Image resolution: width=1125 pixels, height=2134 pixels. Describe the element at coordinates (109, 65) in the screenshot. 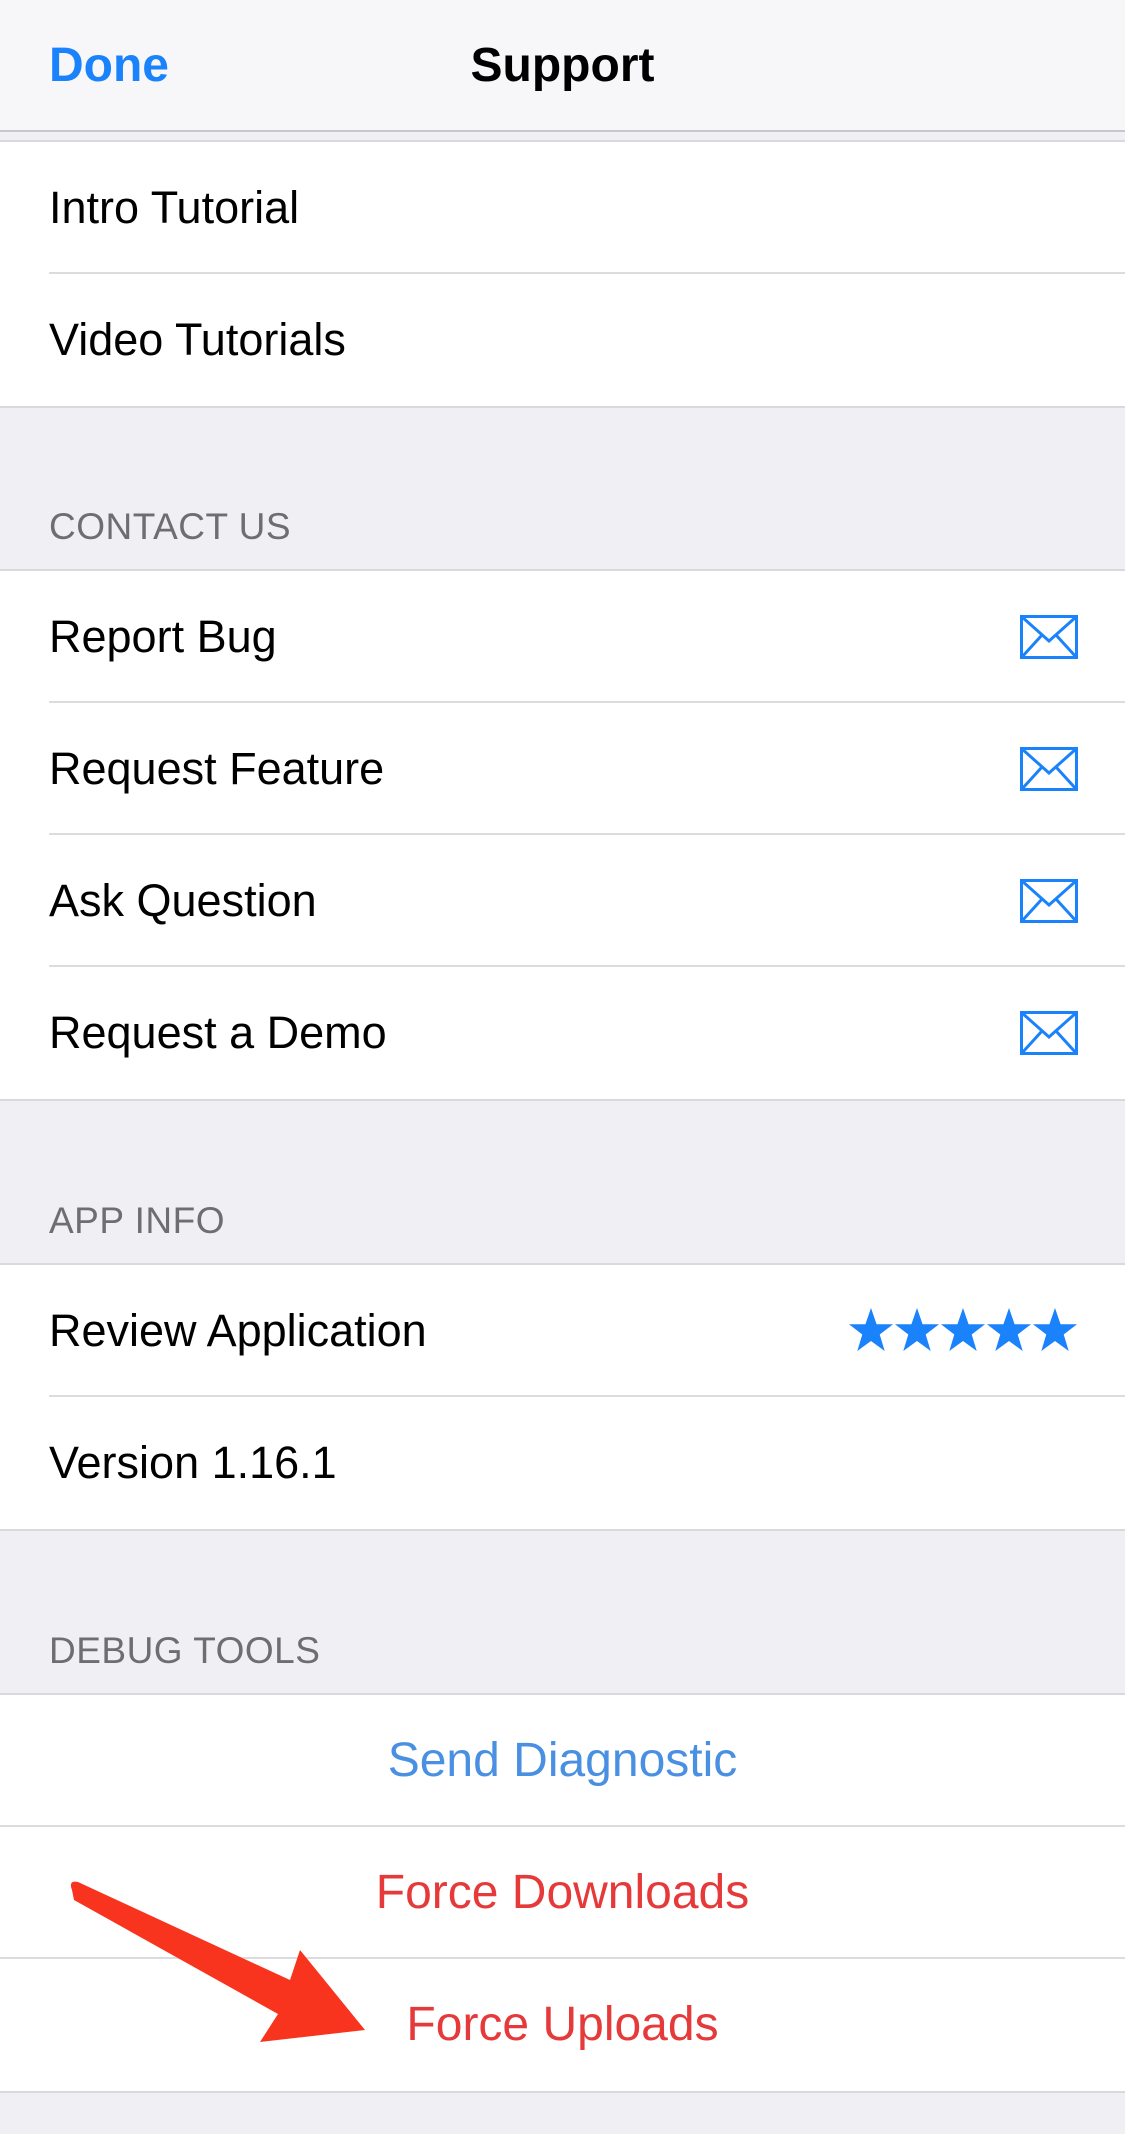

I see `done-button: Done` at that location.